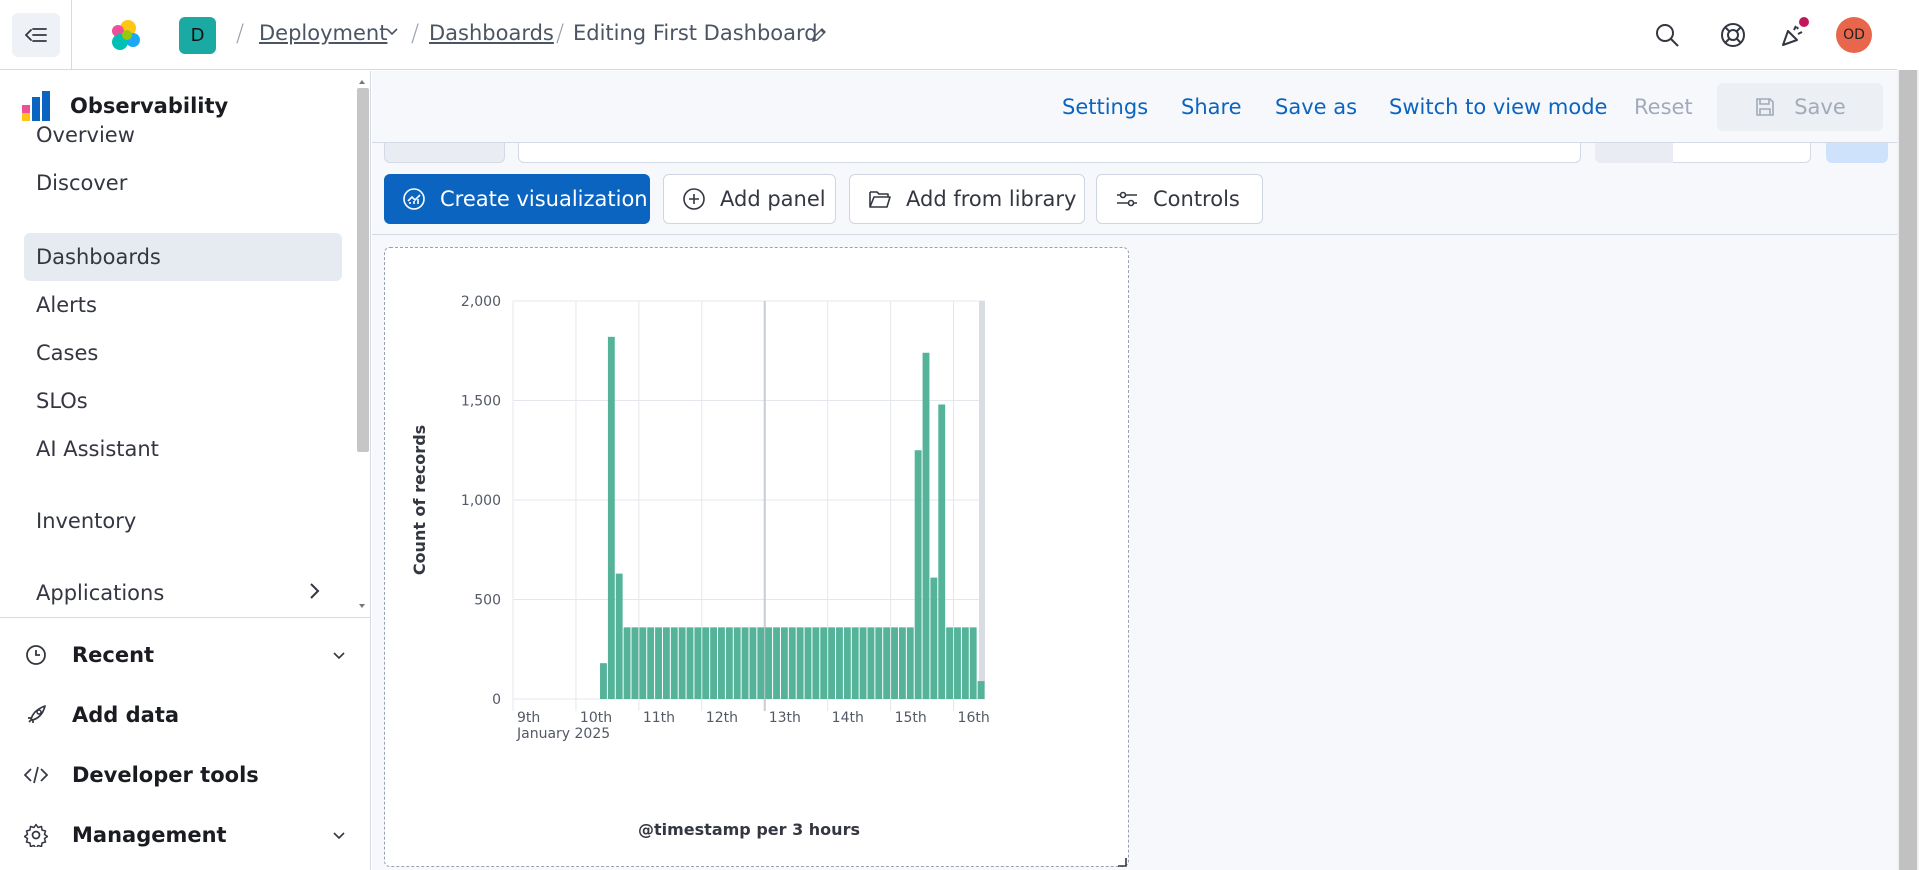  What do you see at coordinates (1908, 470) in the screenshot?
I see `page-scrollbar-thumb` at bounding box center [1908, 470].